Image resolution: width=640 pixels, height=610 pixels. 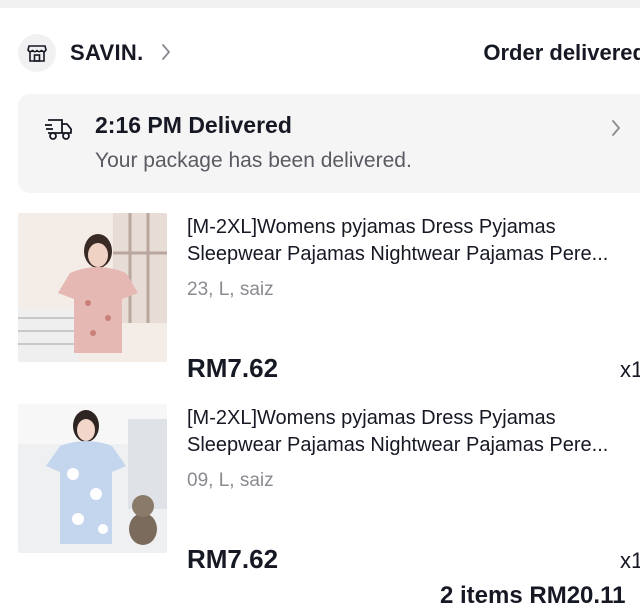 What do you see at coordinates (320, 53) in the screenshot?
I see `shop-header: SAVIN. Order delivered` at bounding box center [320, 53].